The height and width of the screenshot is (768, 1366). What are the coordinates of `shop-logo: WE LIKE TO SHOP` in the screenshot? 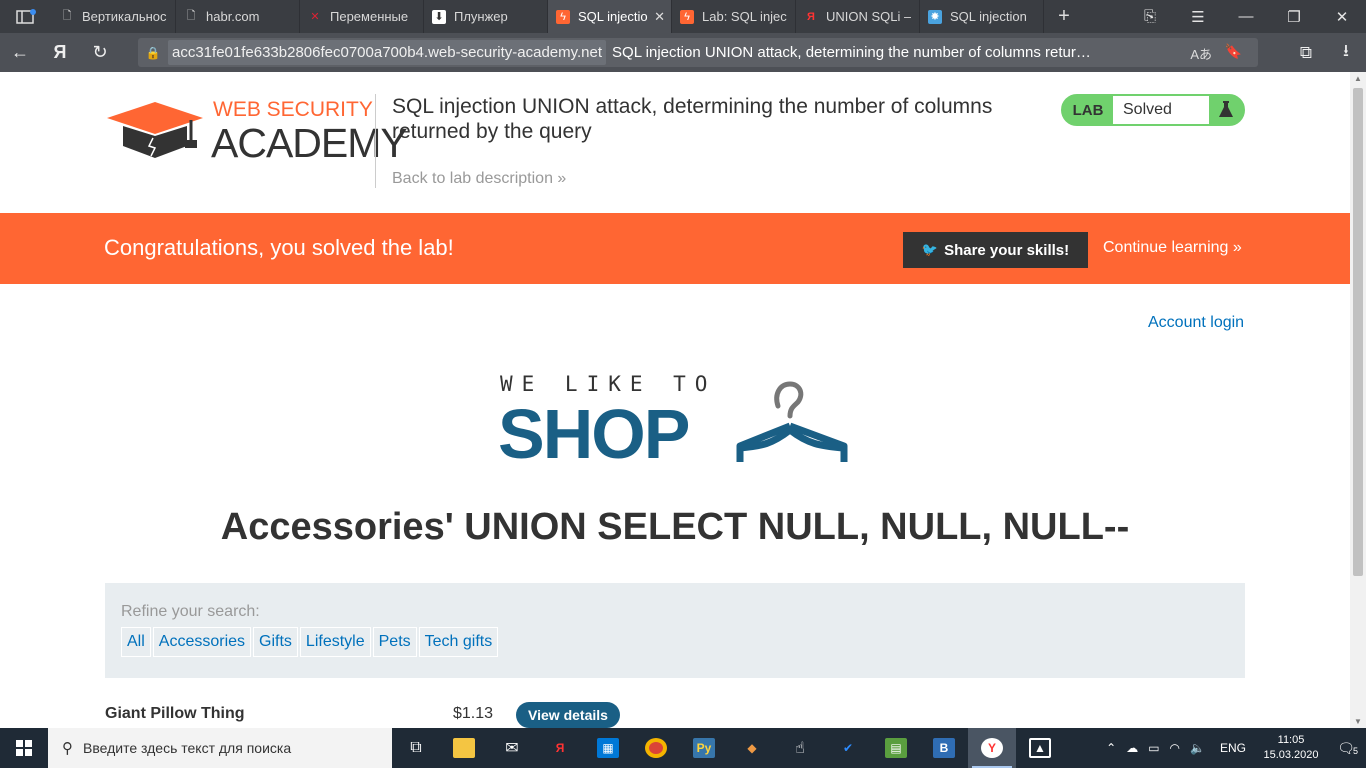 It's located at (678, 422).